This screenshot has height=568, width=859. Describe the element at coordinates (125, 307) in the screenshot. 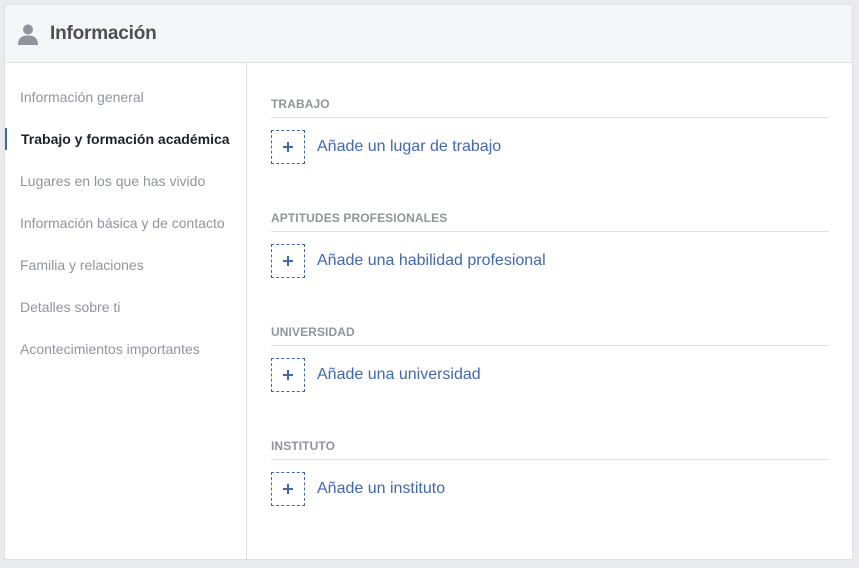

I see `sidebar-item-details-about-you: Detalles sobre ti` at that location.